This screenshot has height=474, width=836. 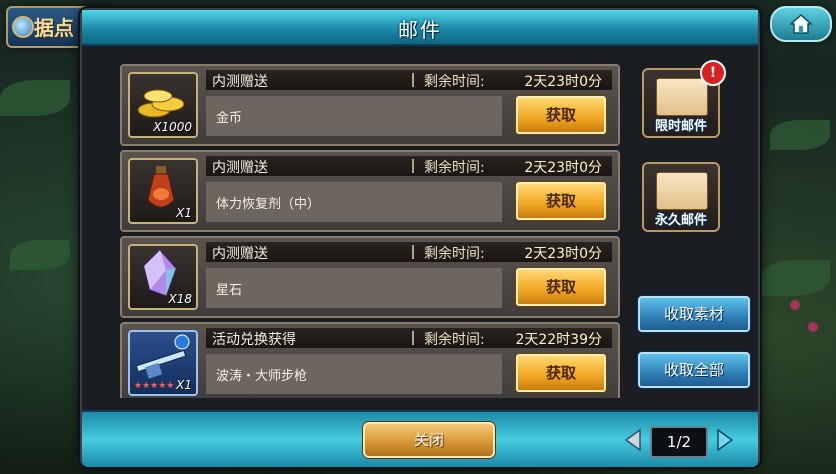 I want to click on remaining-time: 2天22时39分, so click(x=558, y=340).